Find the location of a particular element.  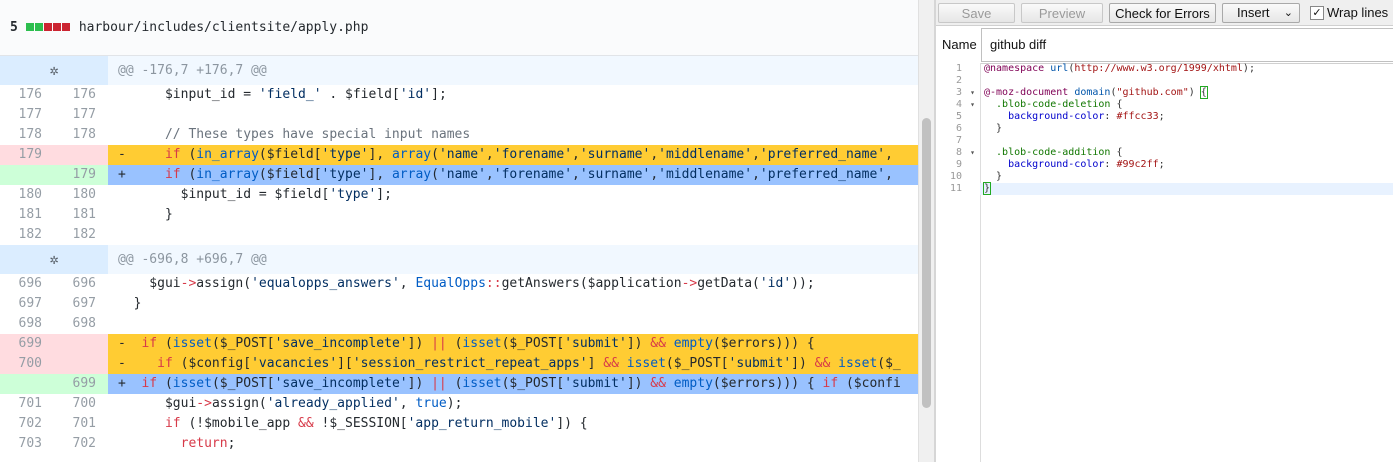

code-token: ]) is located at coordinates (638, 343).